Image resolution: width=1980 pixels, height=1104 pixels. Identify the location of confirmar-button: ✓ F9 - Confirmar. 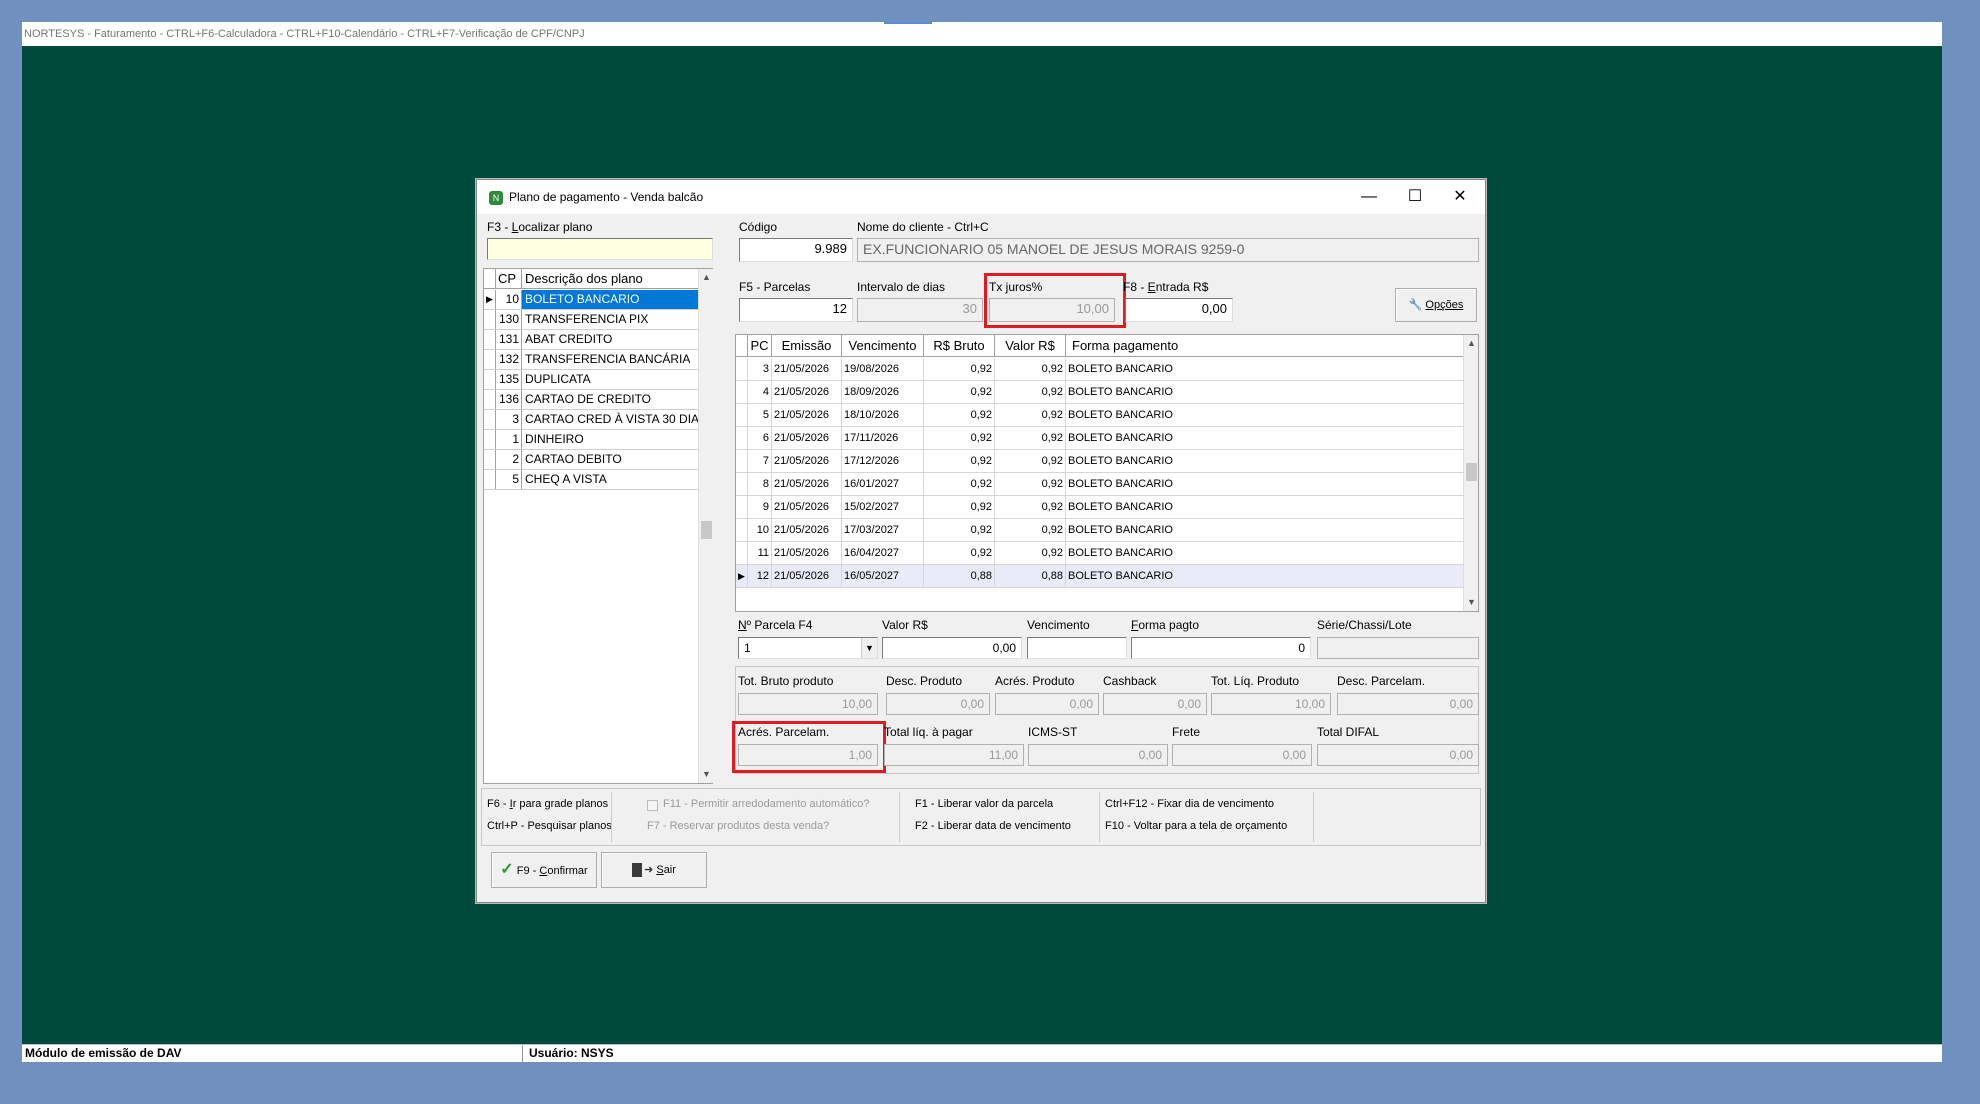
(544, 870).